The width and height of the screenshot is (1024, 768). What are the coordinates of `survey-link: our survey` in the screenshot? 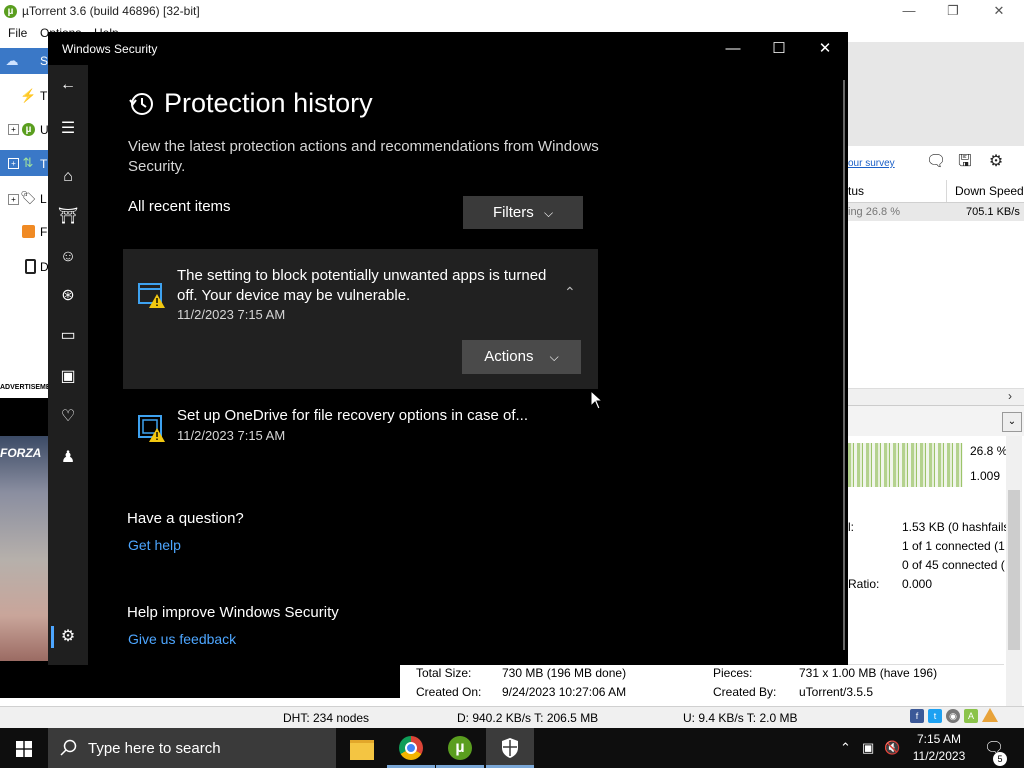 It's located at (871, 163).